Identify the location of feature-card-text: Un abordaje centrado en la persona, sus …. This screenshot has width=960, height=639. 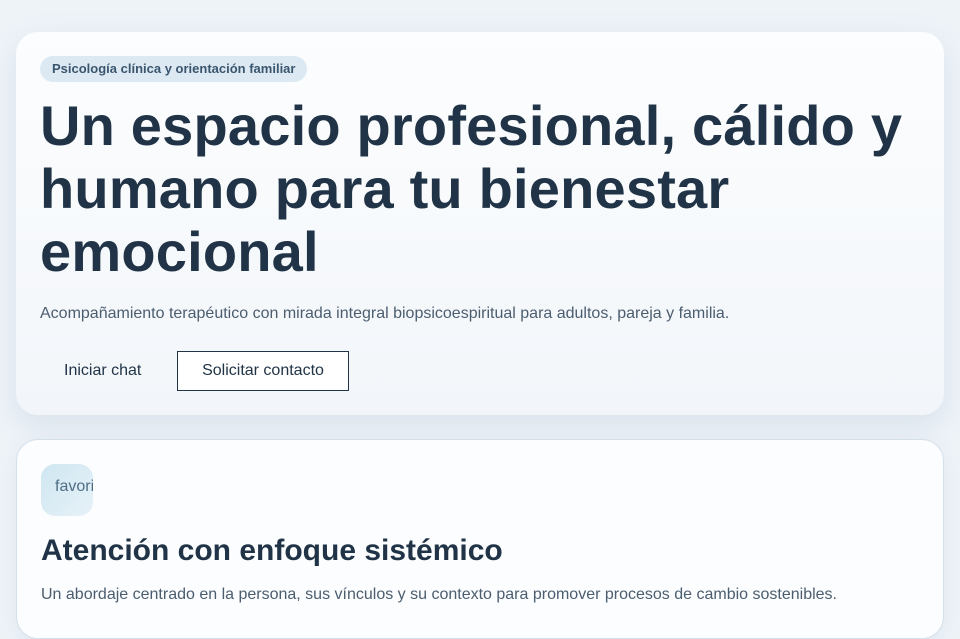
(439, 594).